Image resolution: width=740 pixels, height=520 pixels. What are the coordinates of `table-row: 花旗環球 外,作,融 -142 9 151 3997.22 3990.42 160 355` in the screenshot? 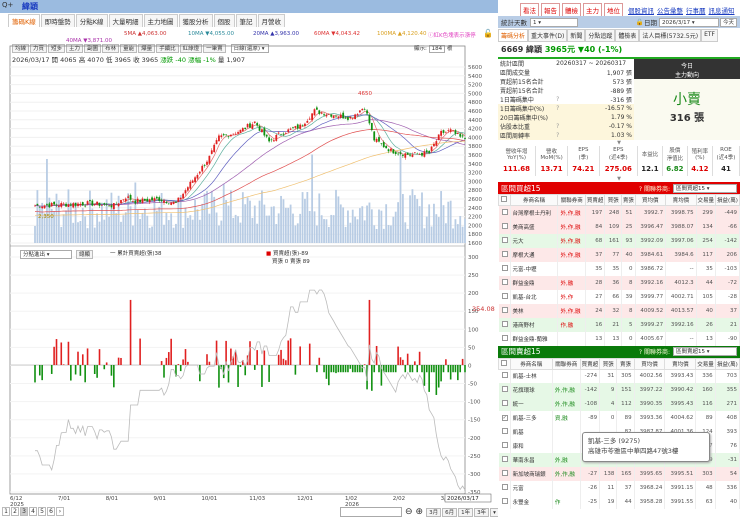 It's located at (619, 390).